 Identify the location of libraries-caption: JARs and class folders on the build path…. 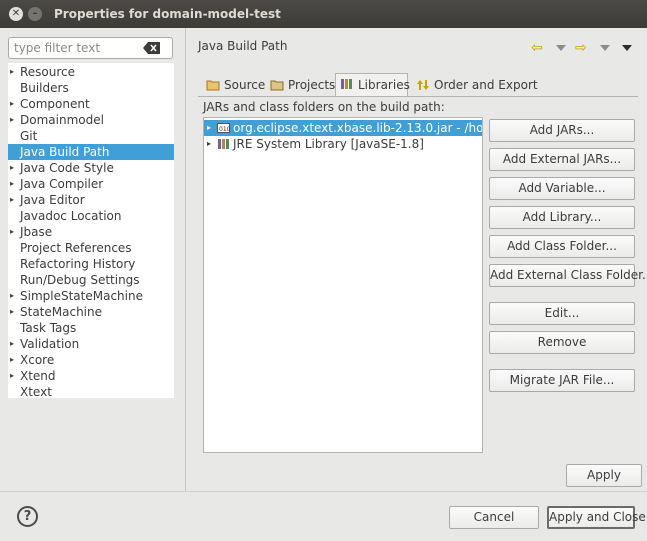
(324, 107).